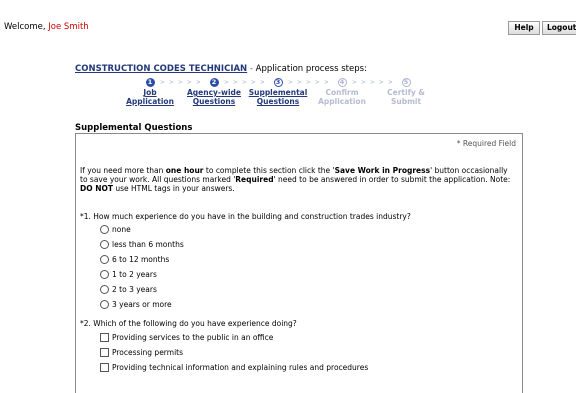  I want to click on step-label-line1: Job, so click(150, 92).